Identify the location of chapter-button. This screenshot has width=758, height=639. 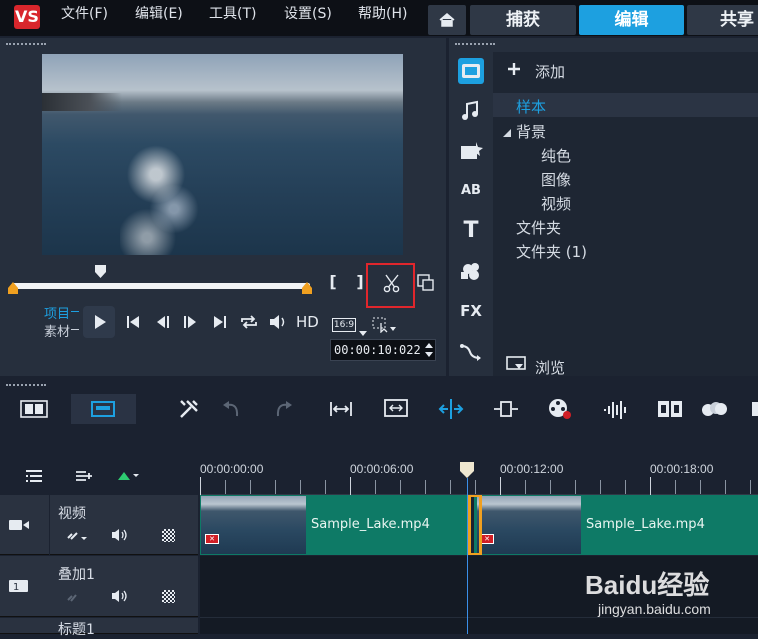
(84, 476).